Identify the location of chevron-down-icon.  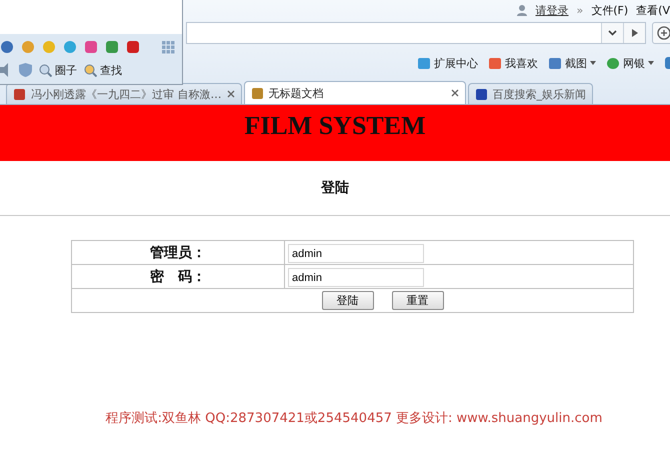
(612, 33).